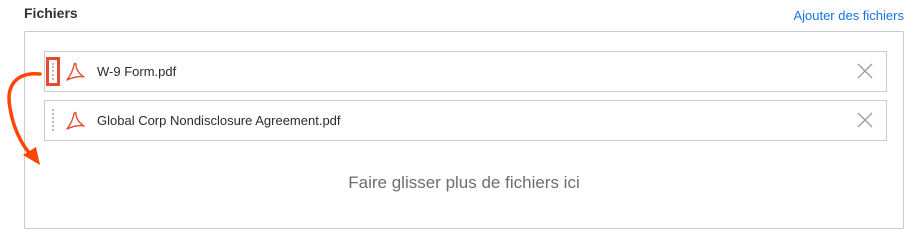 This screenshot has height=240, width=913. I want to click on dropzone-label: Faire glisser plus de fichiers ici, so click(464, 182).